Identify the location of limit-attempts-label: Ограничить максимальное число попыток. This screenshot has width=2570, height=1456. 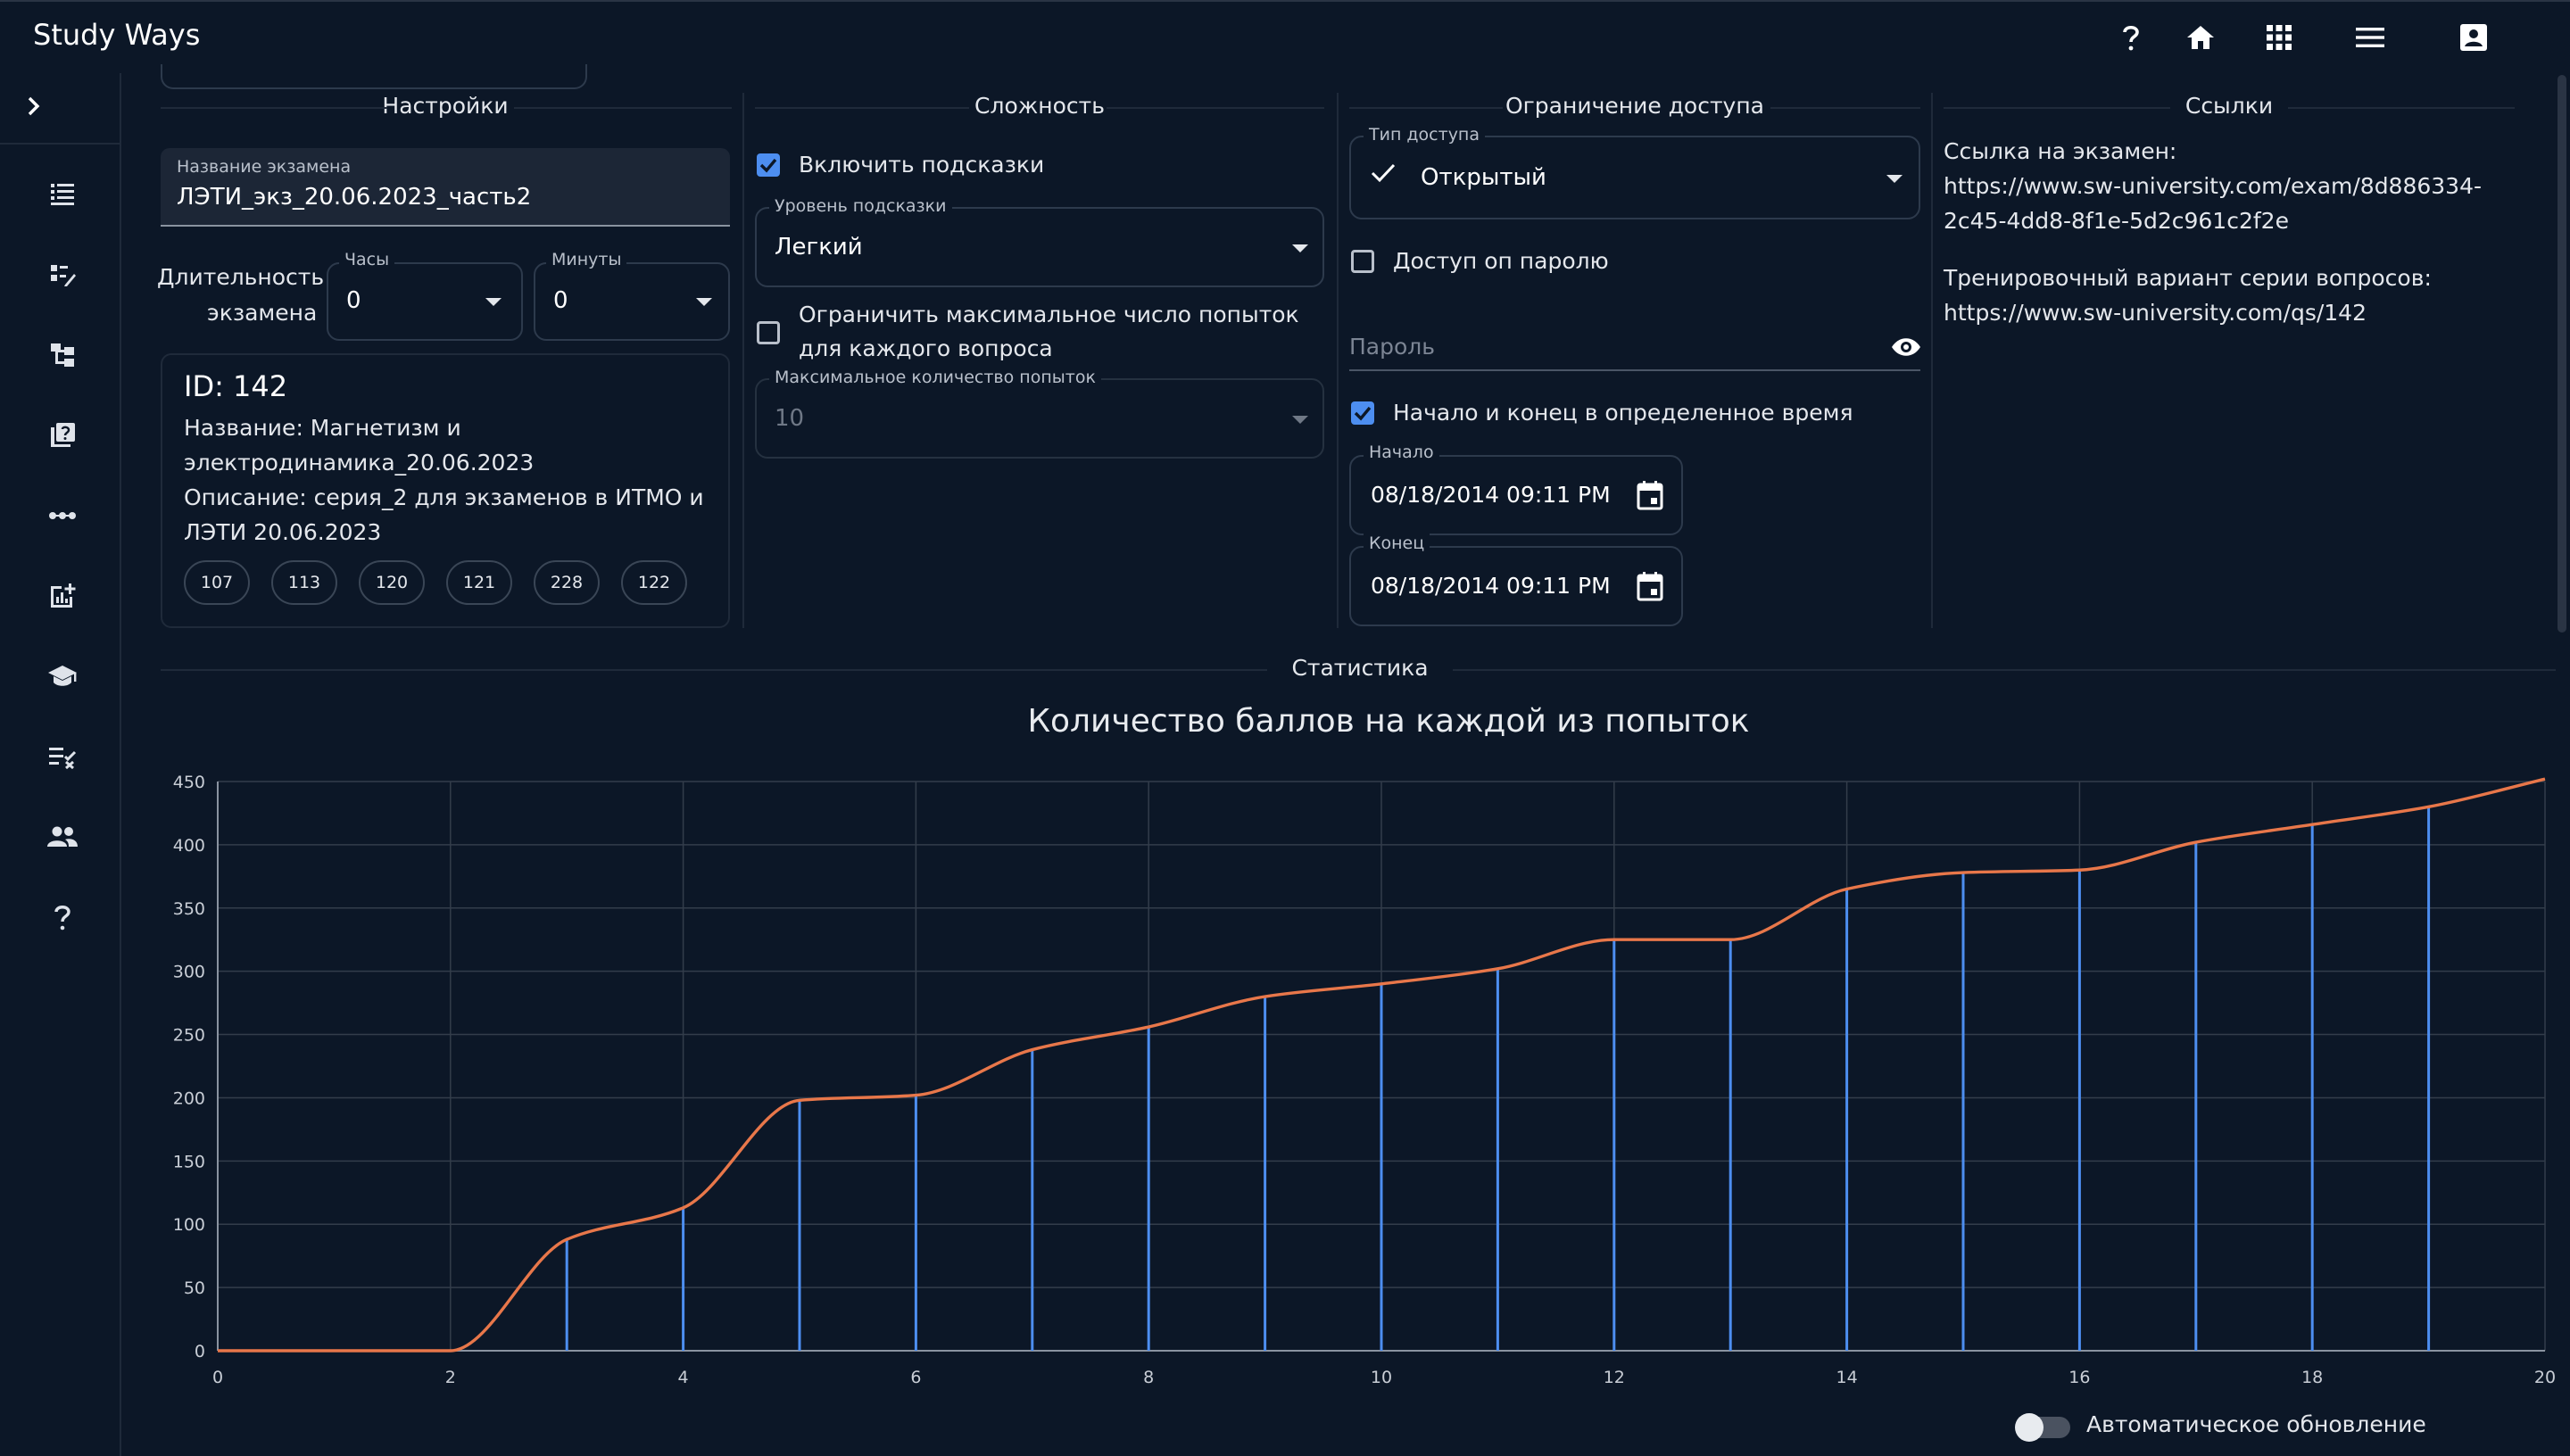
(1049, 314).